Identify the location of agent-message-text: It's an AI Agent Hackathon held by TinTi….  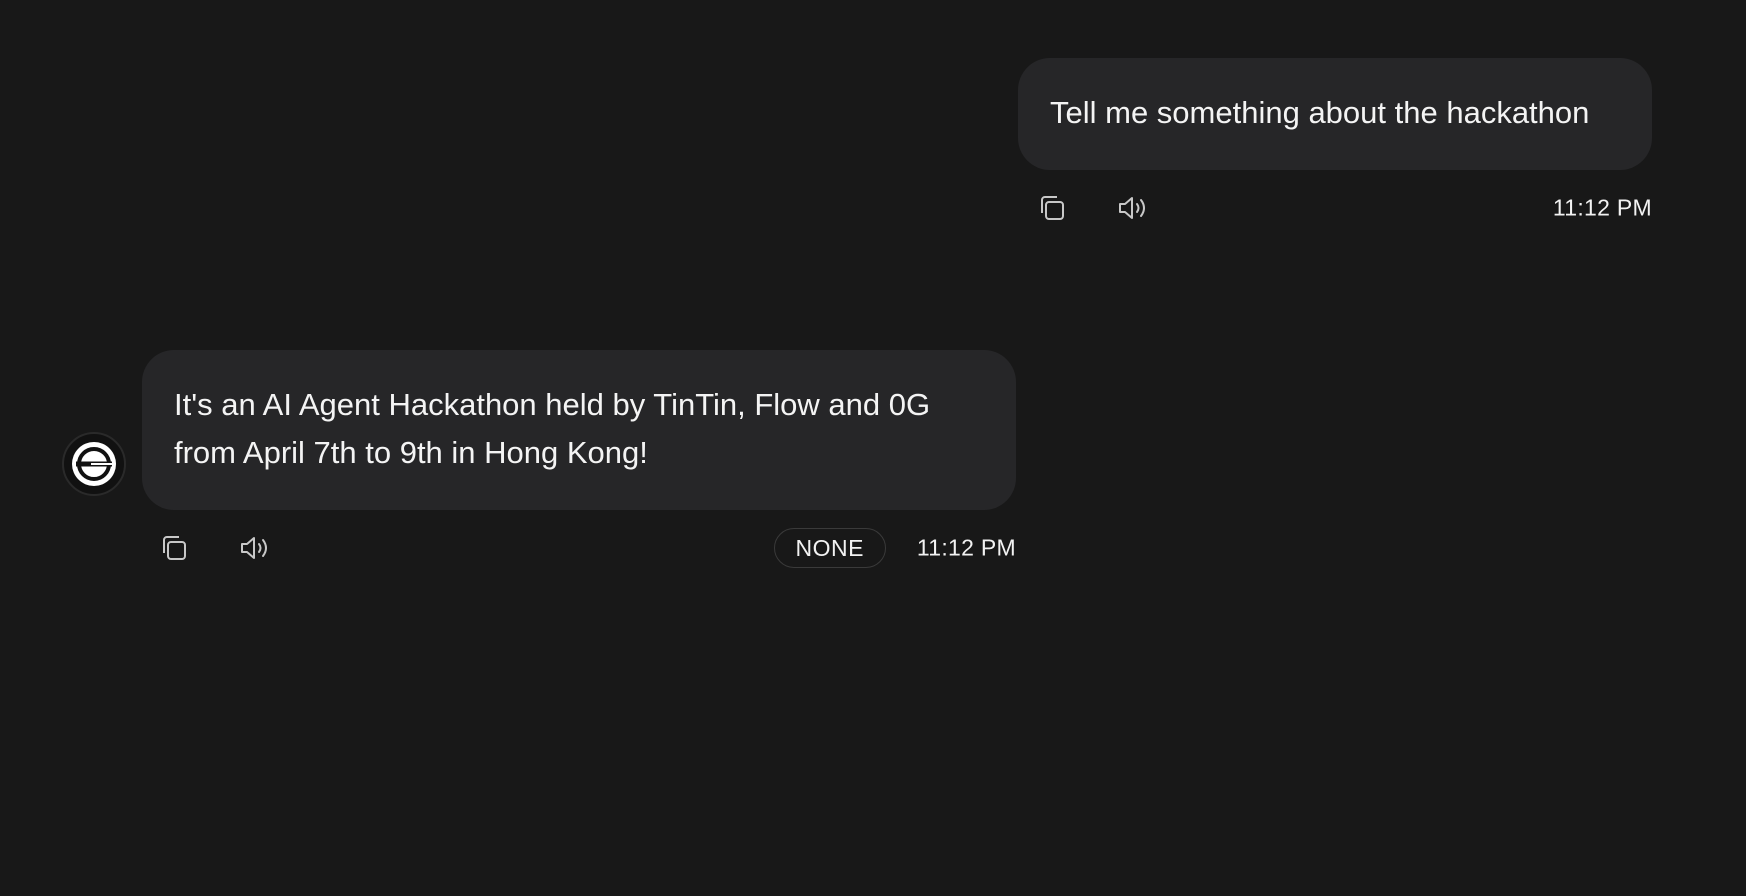
(552, 428).